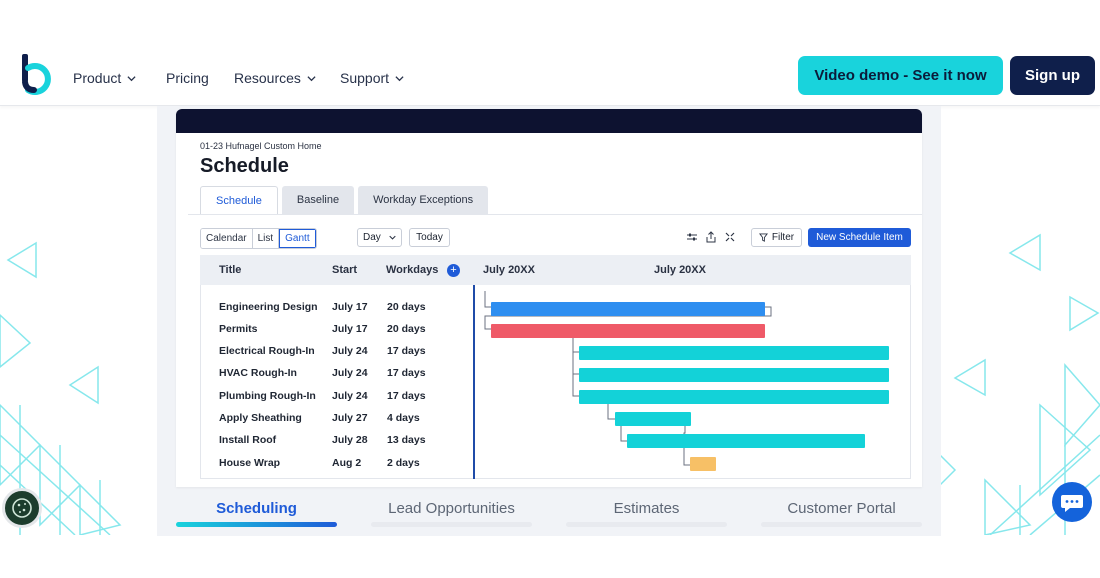 Image resolution: width=1100 pixels, height=578 pixels. Describe the element at coordinates (230, 270) in the screenshot. I see `column-header-title: Title` at that location.